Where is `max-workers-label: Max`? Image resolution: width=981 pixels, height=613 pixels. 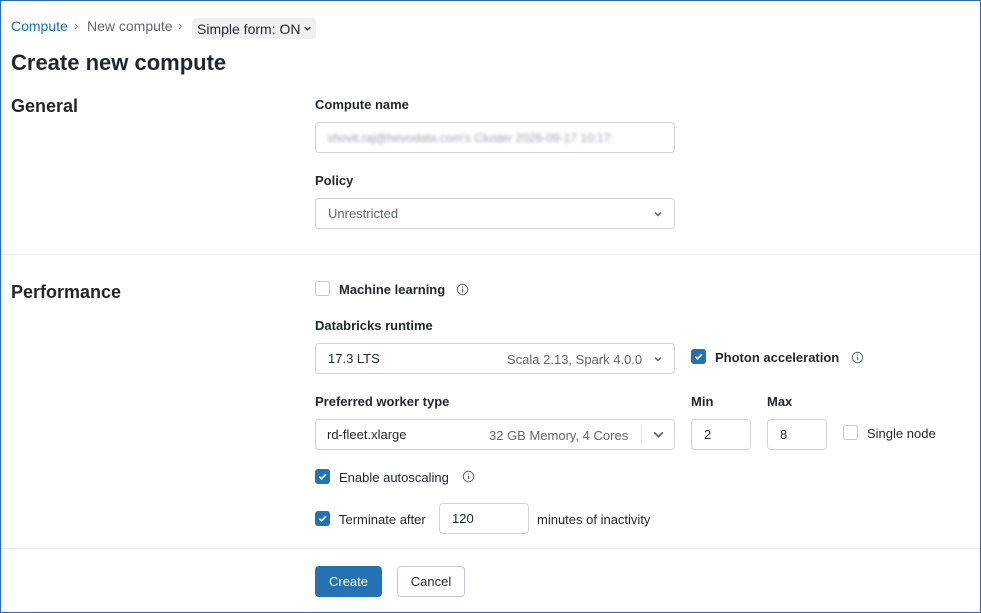
max-workers-label: Max is located at coordinates (780, 401).